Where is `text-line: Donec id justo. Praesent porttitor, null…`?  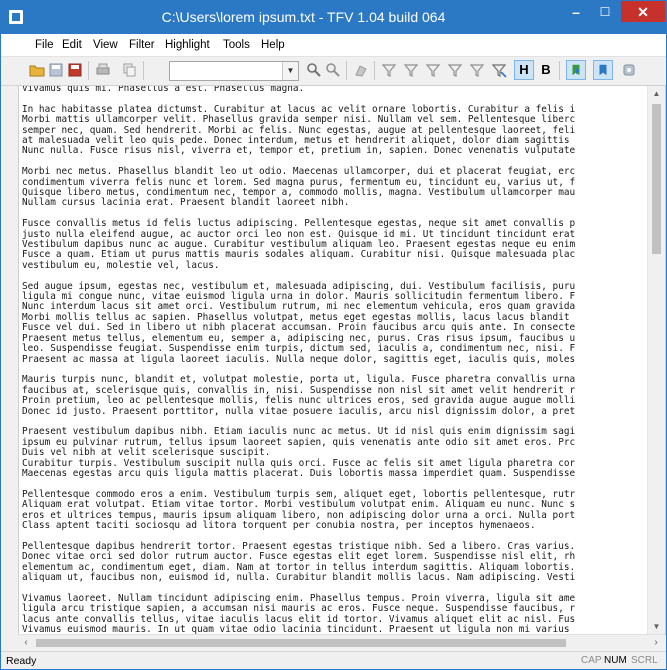
text-line: Donec id justo. Praesent porttitor, null… is located at coordinates (299, 411).